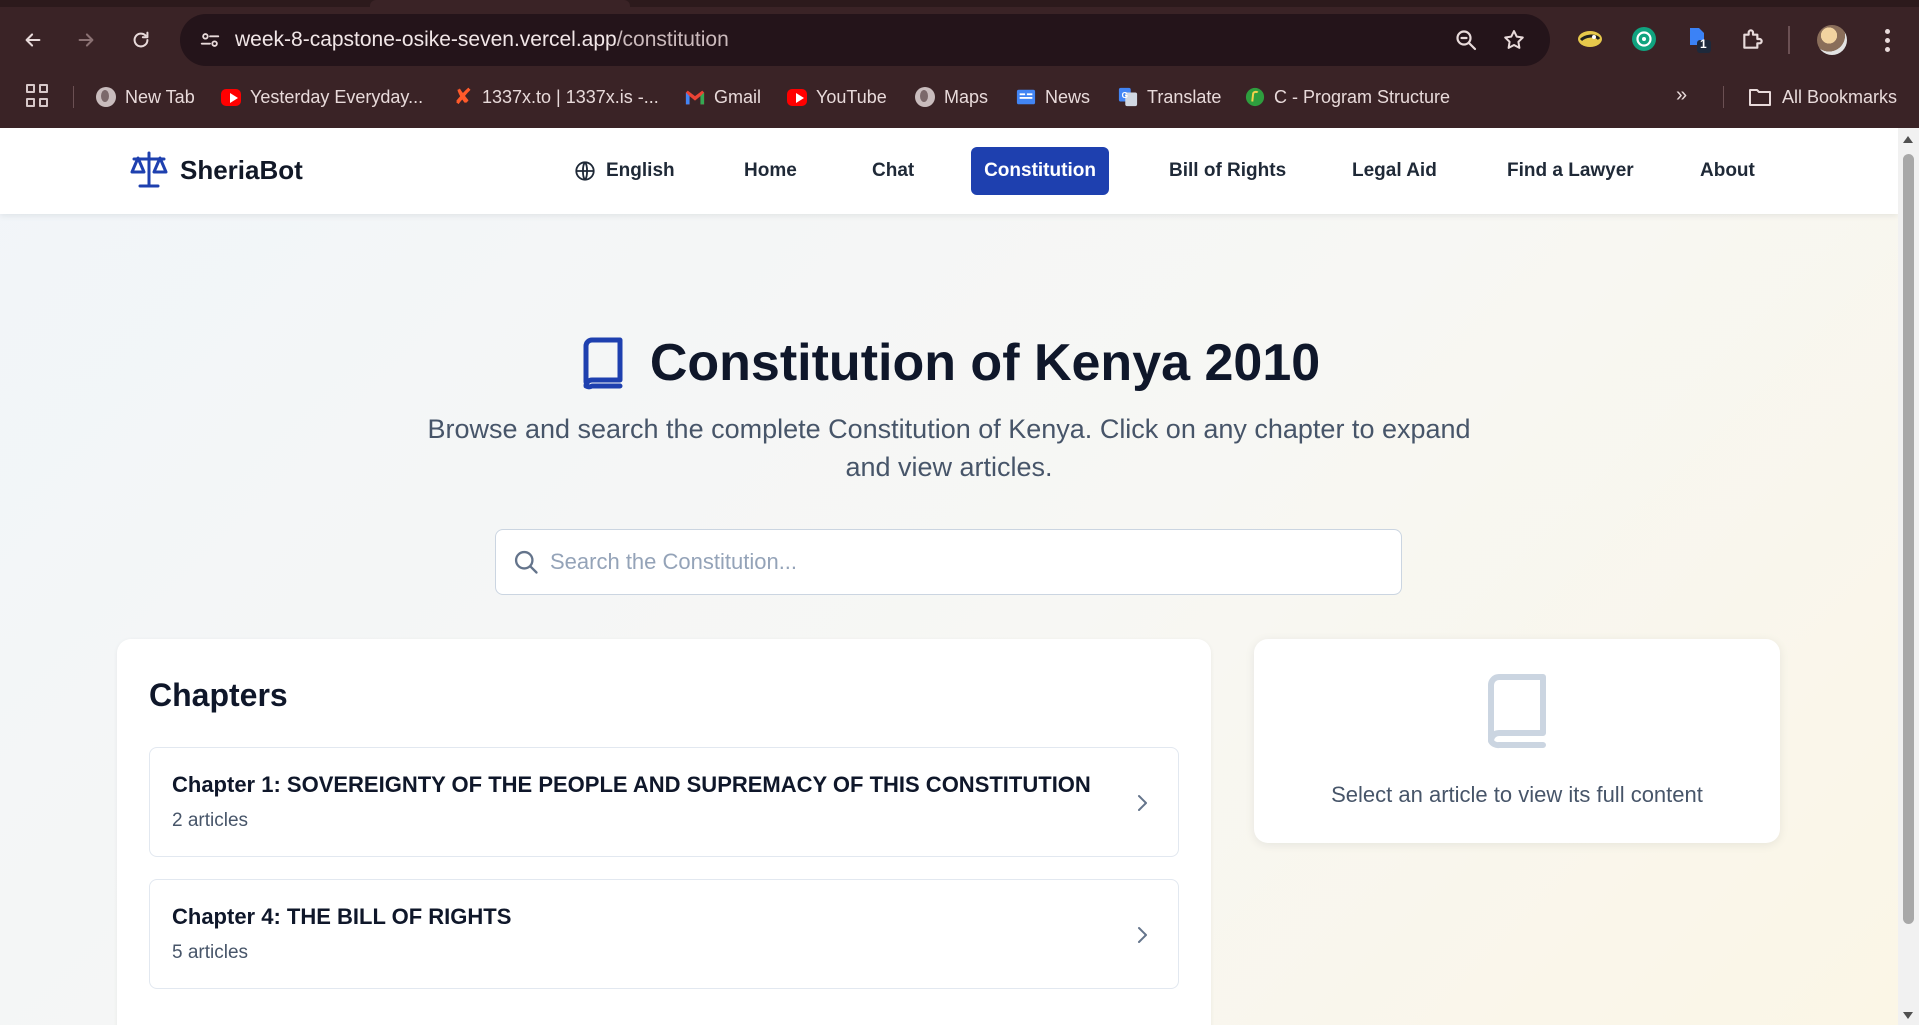  I want to click on language-selector: English, so click(624, 171).